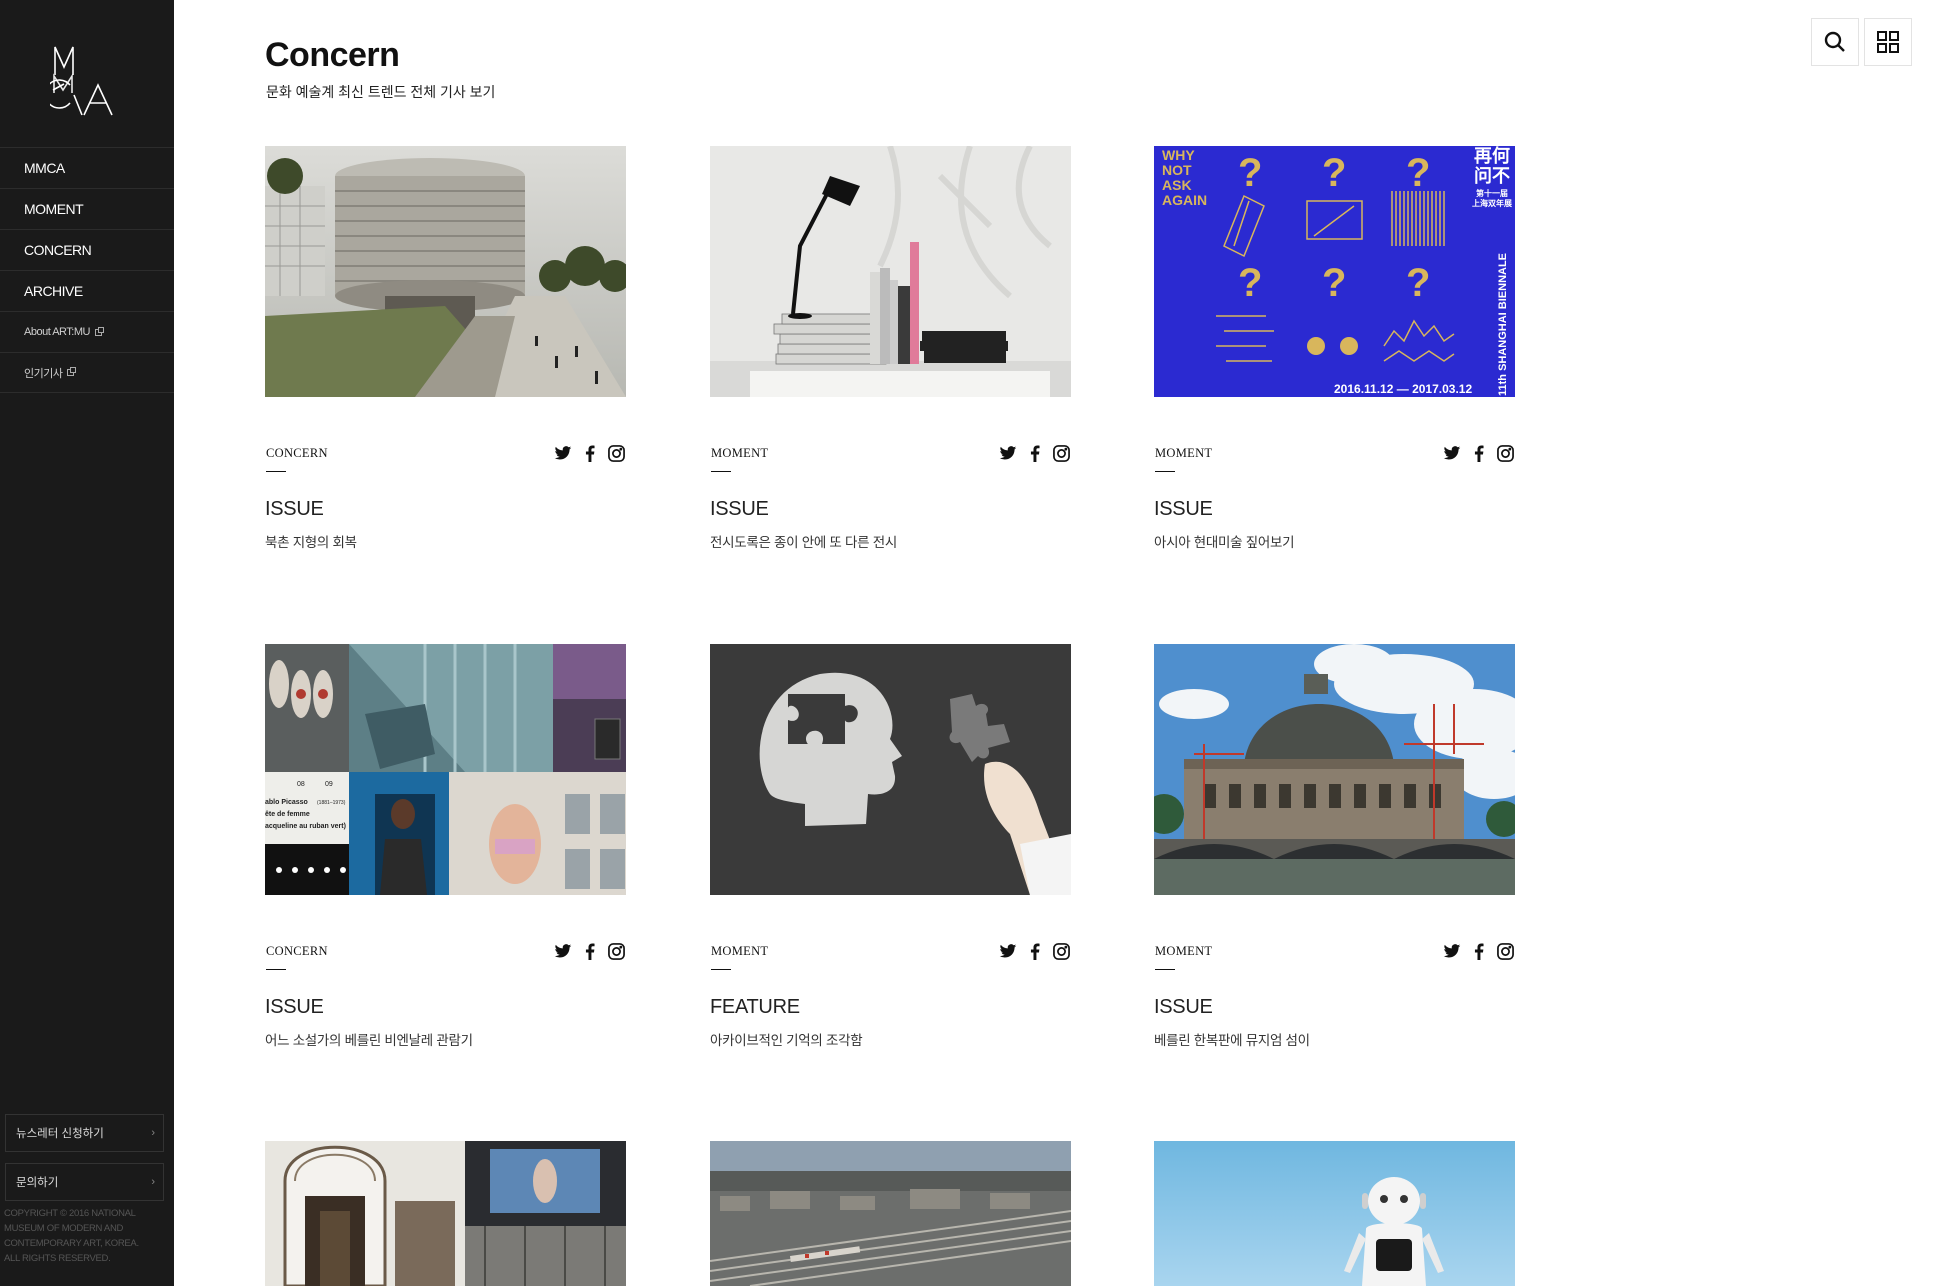  Describe the element at coordinates (1503, 324) in the screenshot. I see `poster-vertical-text: 11th SHANGHAI BIENNALE` at that location.